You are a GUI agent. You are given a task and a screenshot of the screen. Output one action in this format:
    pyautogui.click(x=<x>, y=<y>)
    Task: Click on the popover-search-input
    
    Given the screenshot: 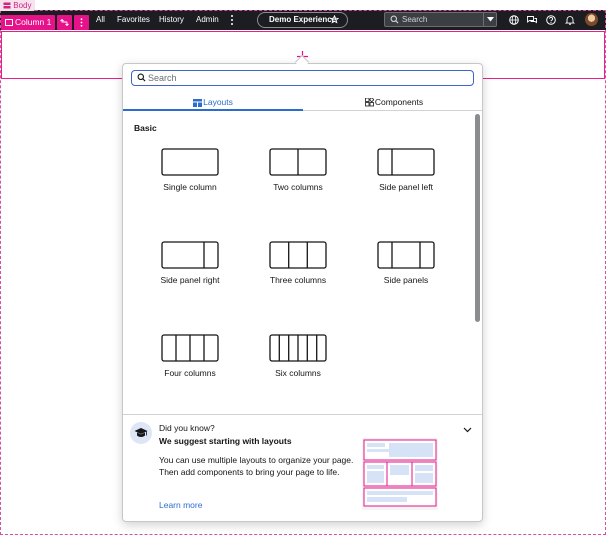 What is the action you would take?
    pyautogui.click(x=308, y=77)
    